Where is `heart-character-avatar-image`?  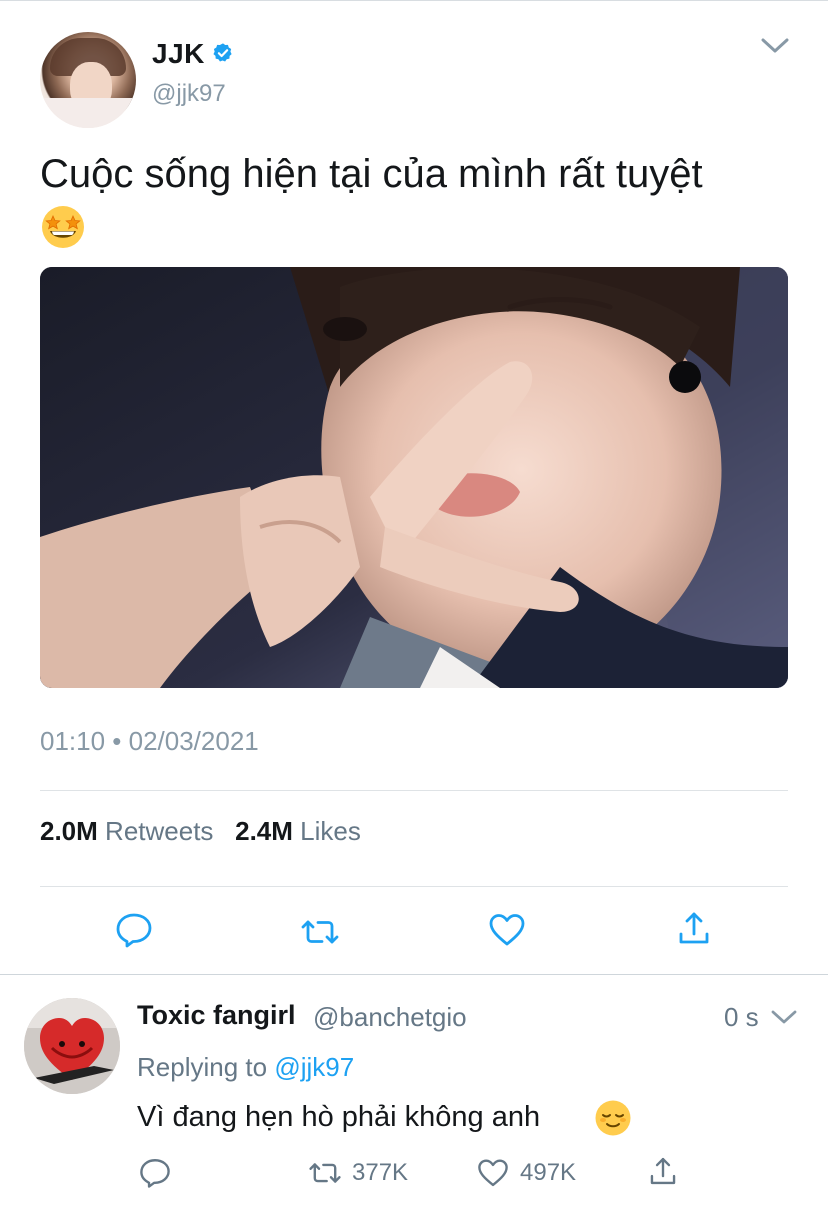
heart-character-avatar-image is located at coordinates (72, 1046).